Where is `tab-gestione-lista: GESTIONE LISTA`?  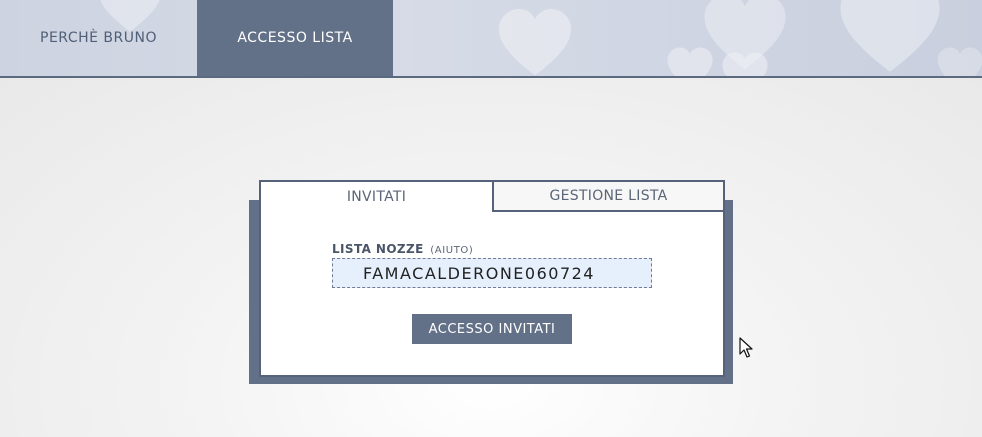 tab-gestione-lista: GESTIONE LISTA is located at coordinates (607, 197).